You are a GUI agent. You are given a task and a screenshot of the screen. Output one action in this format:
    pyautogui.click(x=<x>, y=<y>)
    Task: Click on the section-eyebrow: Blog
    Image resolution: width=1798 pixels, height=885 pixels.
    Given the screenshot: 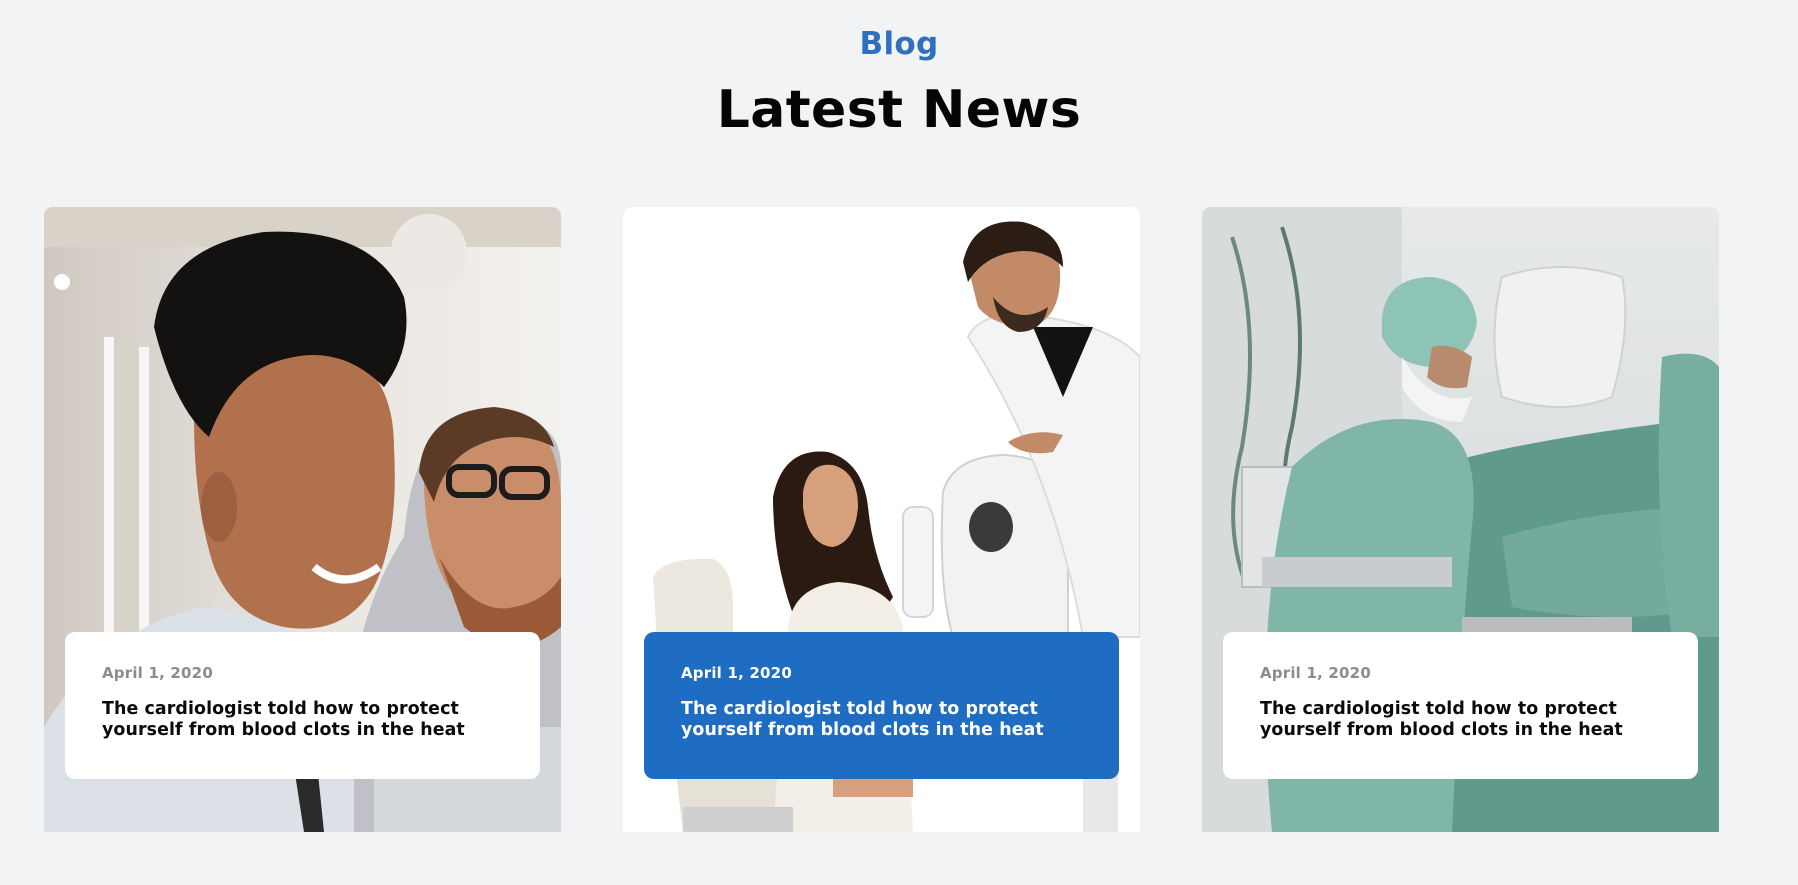 What is the action you would take?
    pyautogui.click(x=899, y=44)
    